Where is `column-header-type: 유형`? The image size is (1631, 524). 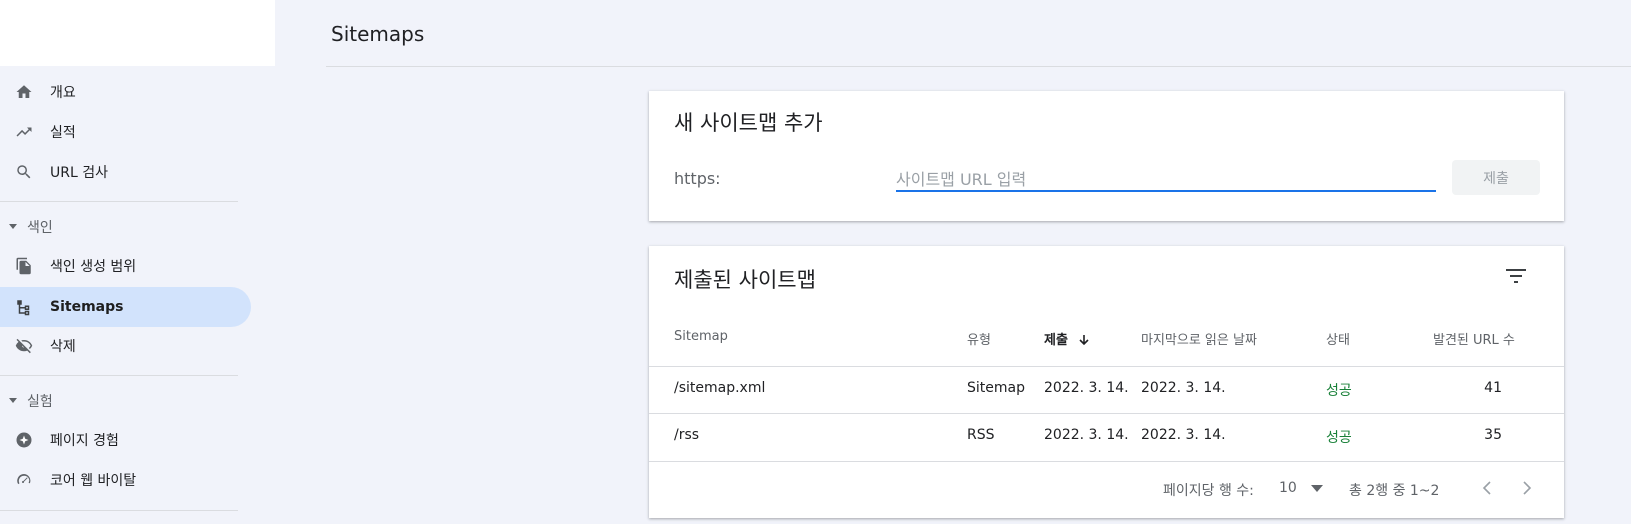 column-header-type: 유형 is located at coordinates (979, 338).